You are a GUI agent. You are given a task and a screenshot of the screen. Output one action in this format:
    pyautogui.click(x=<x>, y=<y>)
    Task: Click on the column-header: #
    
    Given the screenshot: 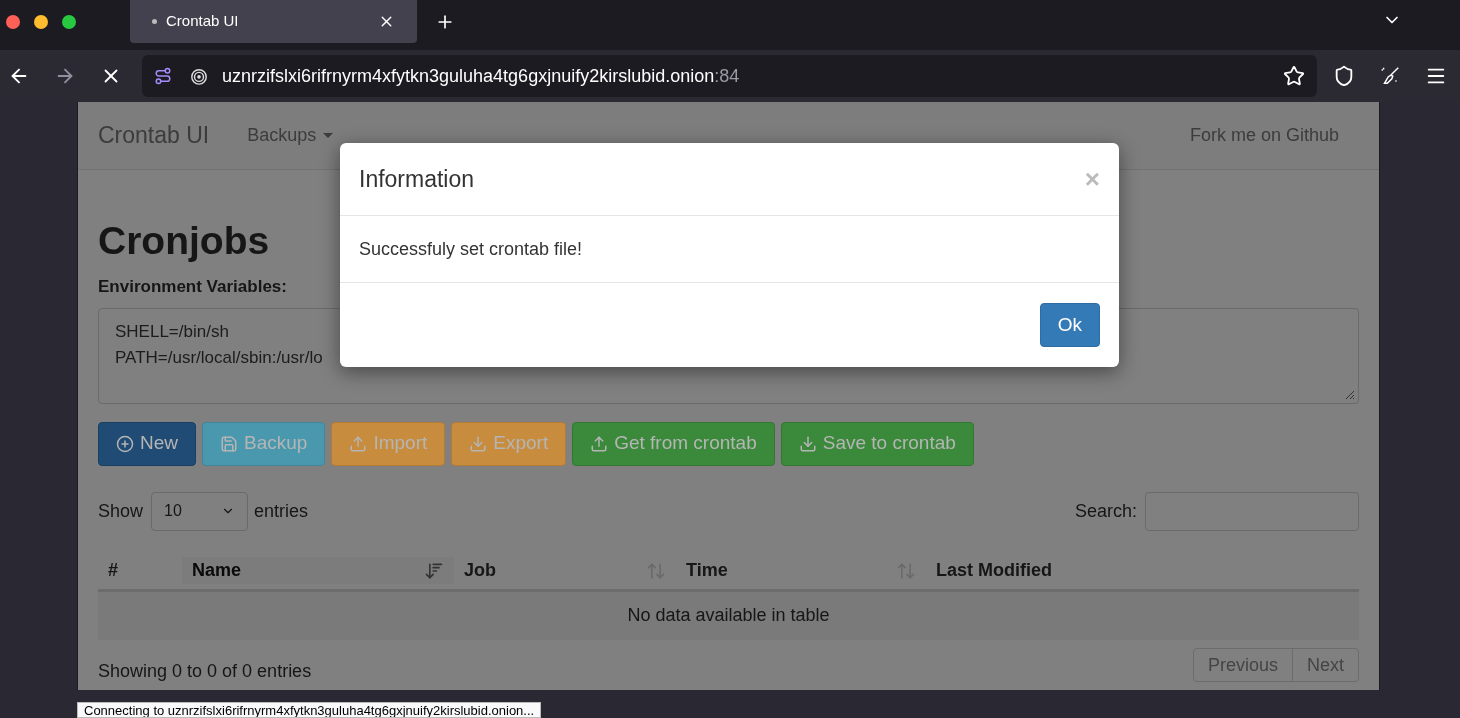 What is the action you would take?
    pyautogui.click(x=140, y=570)
    